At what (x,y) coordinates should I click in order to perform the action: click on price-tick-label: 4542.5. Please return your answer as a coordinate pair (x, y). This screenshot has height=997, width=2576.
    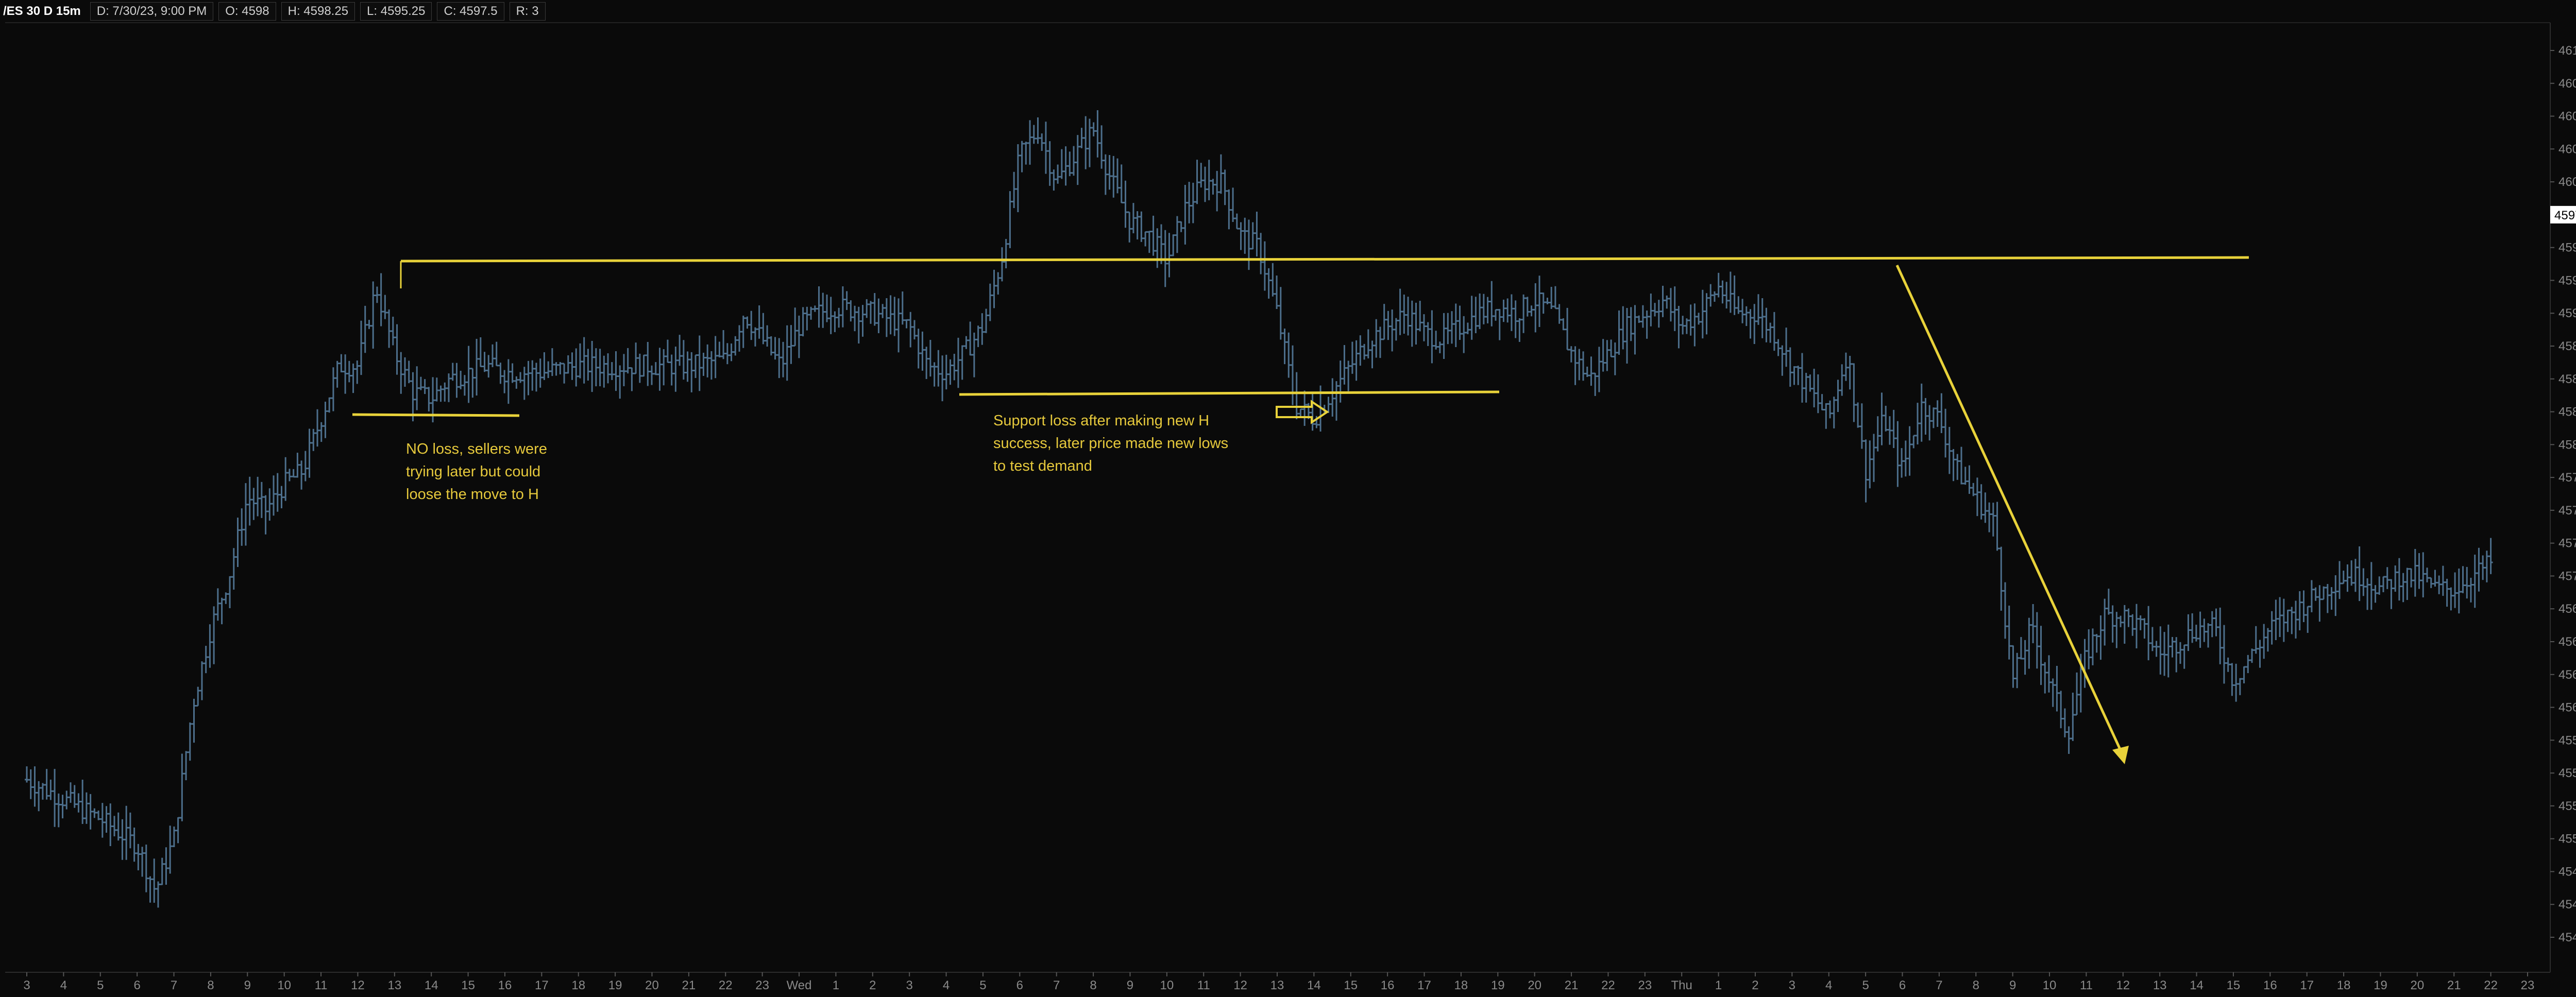
    Looking at the image, I should click on (2567, 937).